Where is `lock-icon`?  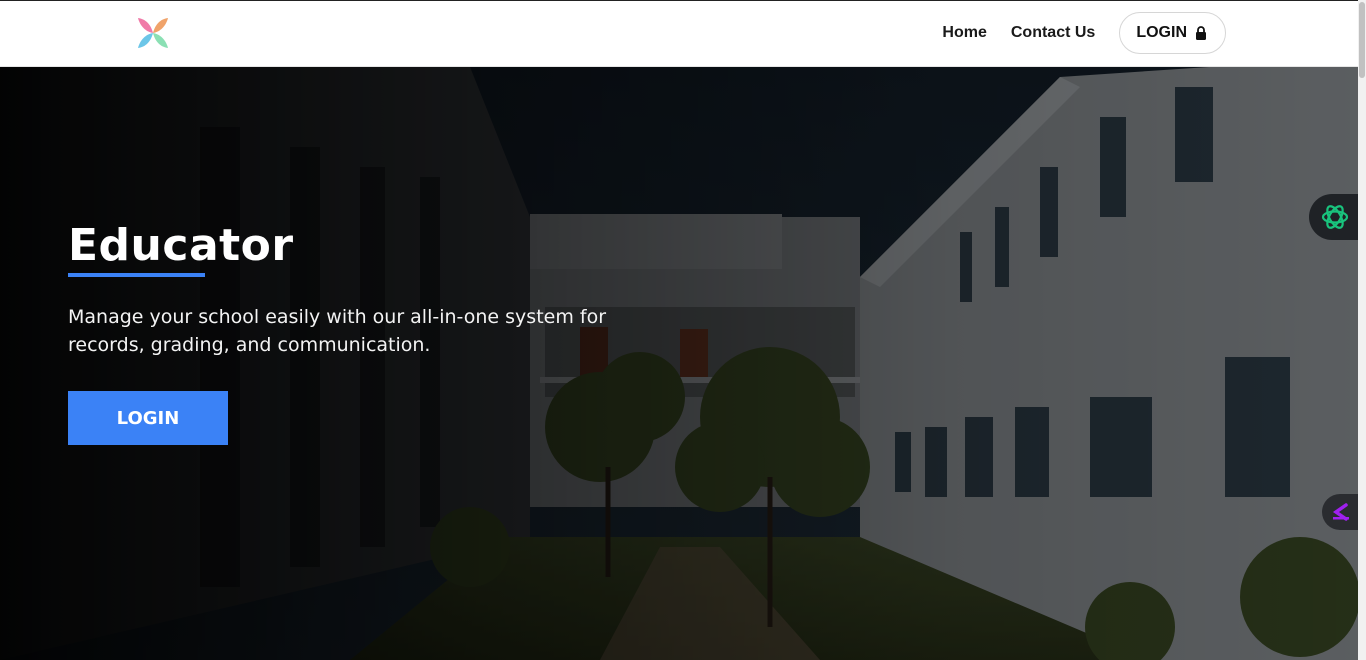
lock-icon is located at coordinates (1201, 33).